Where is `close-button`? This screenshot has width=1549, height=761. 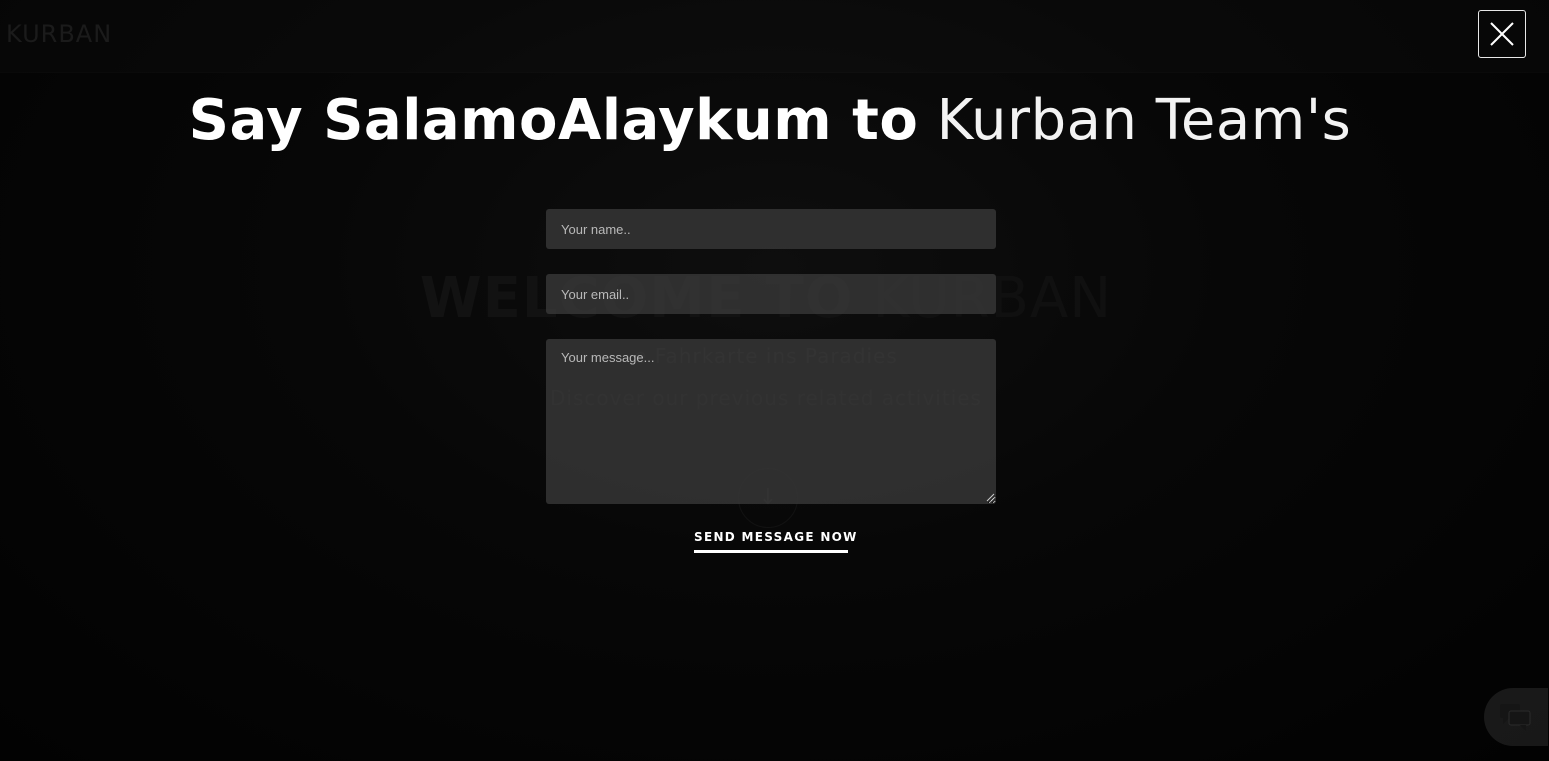 close-button is located at coordinates (1502, 34).